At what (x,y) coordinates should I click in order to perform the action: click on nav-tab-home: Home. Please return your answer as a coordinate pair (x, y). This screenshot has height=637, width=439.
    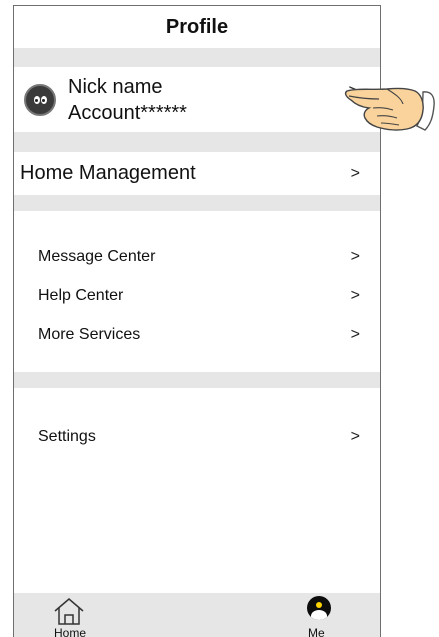
    Looking at the image, I should click on (78, 615).